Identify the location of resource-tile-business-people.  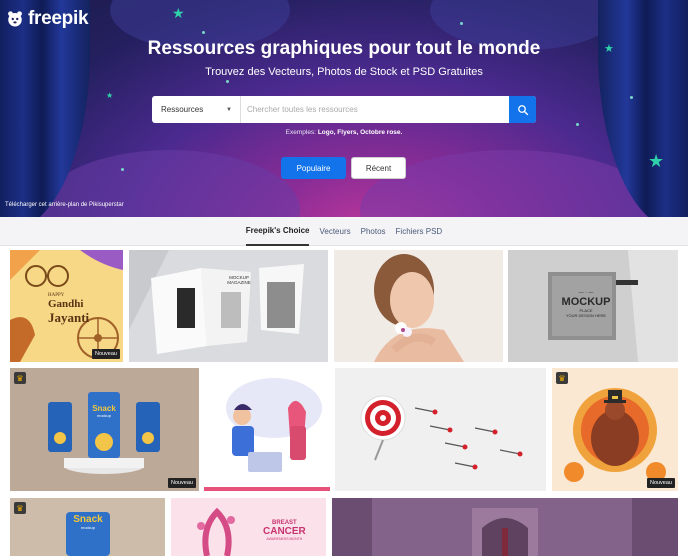
(267, 429).